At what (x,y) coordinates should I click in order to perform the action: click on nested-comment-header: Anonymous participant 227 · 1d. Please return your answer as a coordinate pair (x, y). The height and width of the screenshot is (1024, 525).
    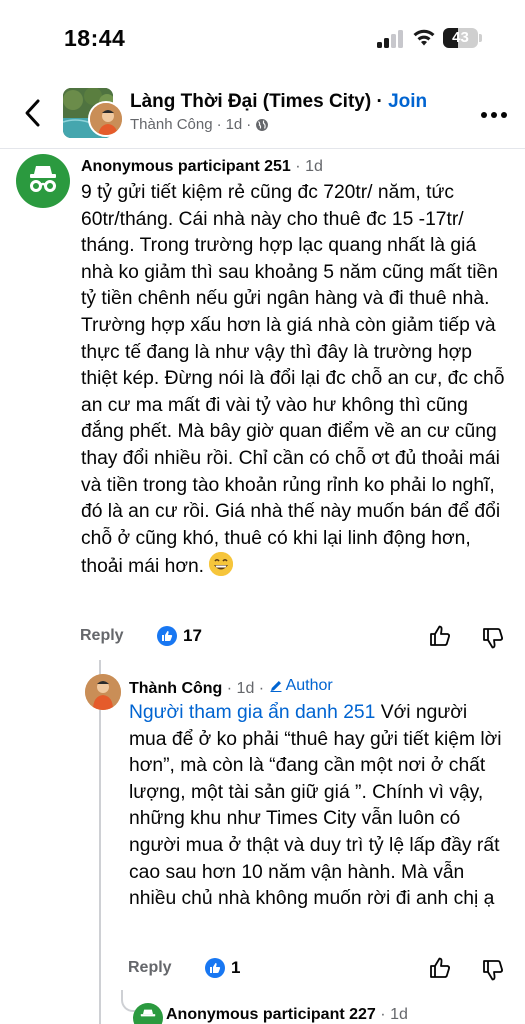
    Looking at the image, I should click on (287, 1015).